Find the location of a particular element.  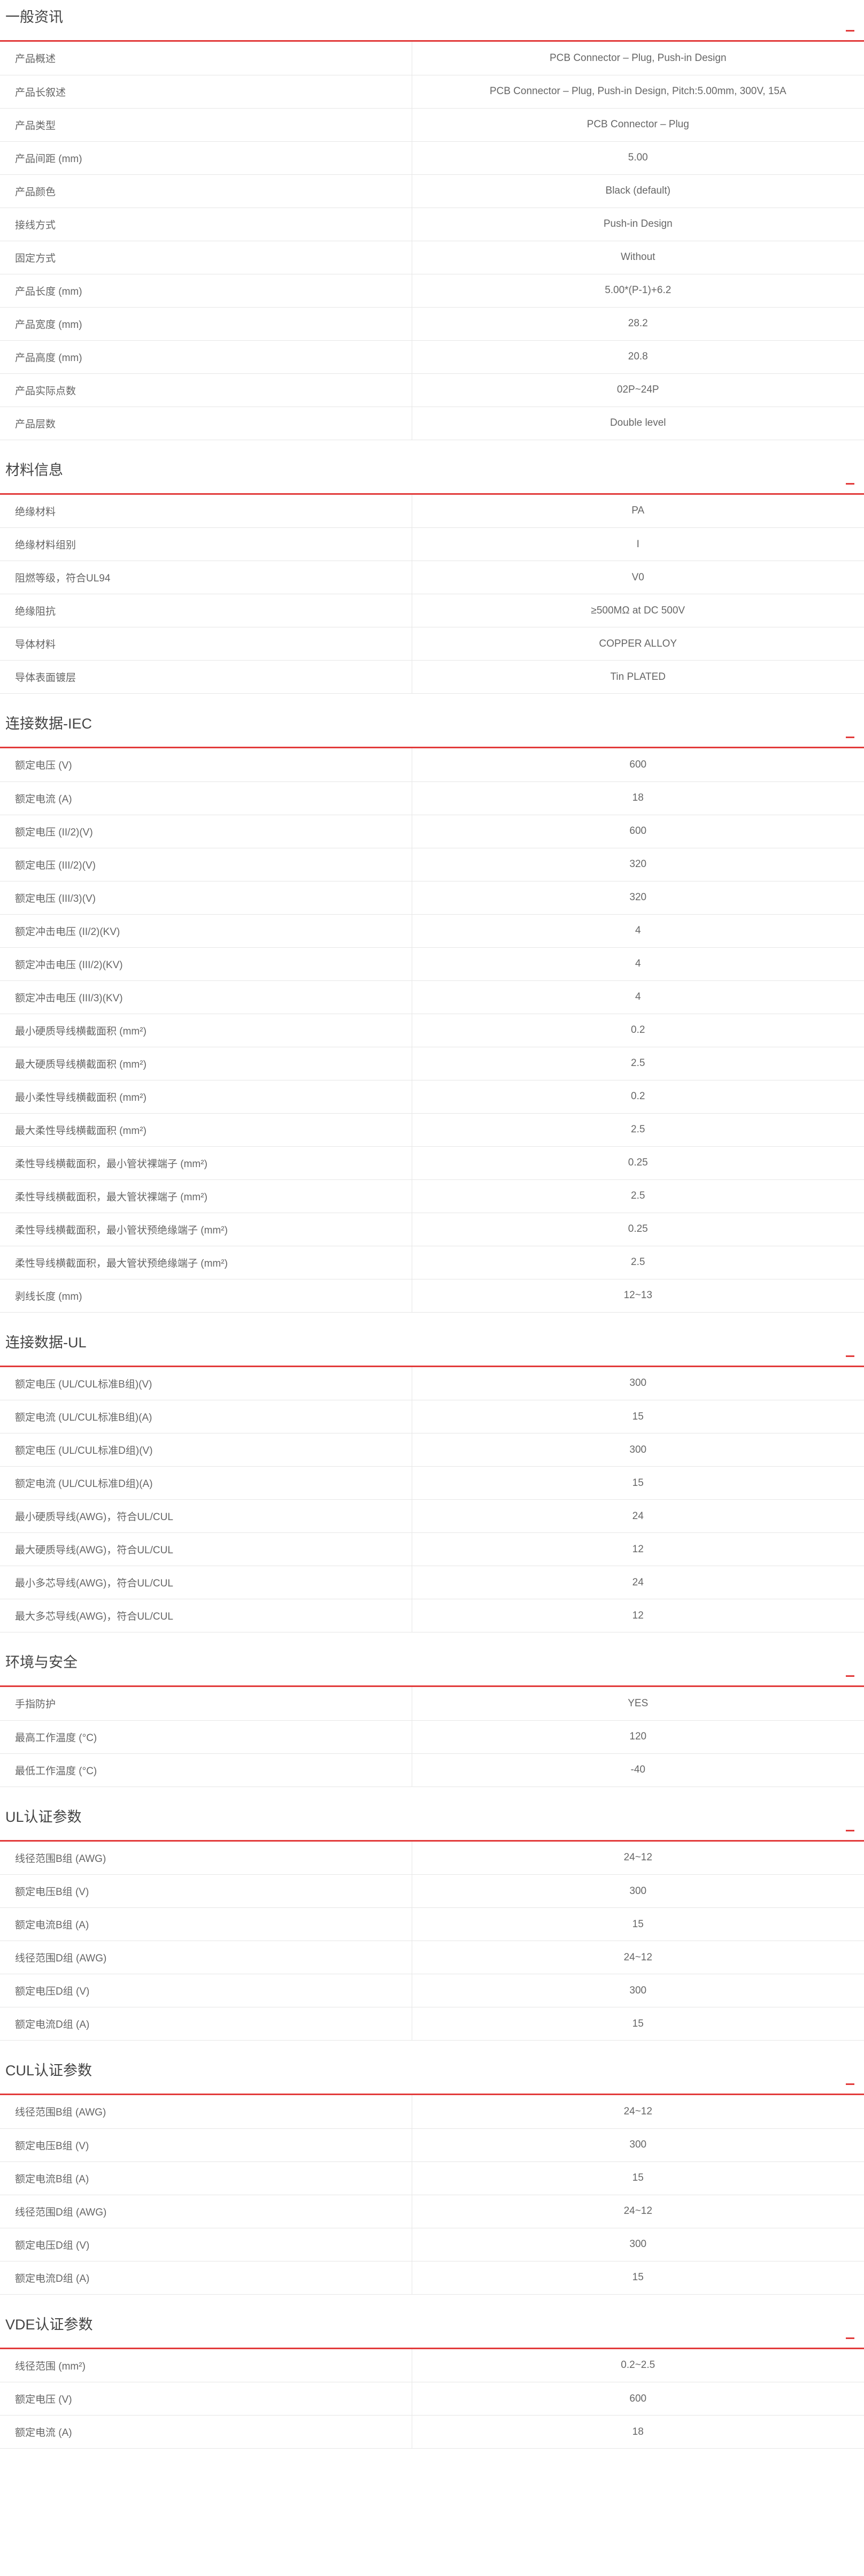

spec-value: PA is located at coordinates (638, 511).